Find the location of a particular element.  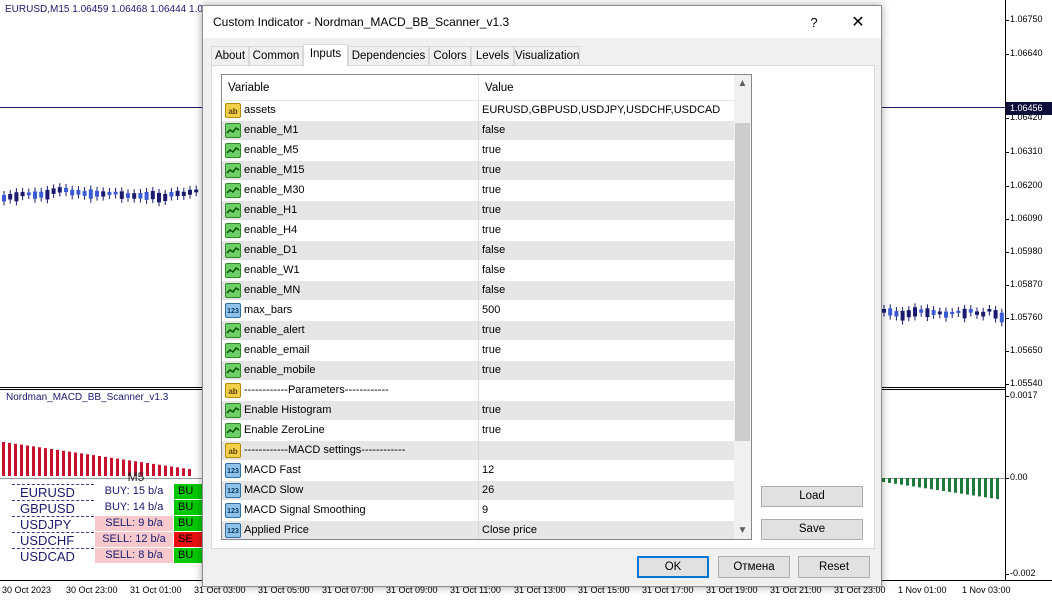

tab-colors: Colors is located at coordinates (450, 55).